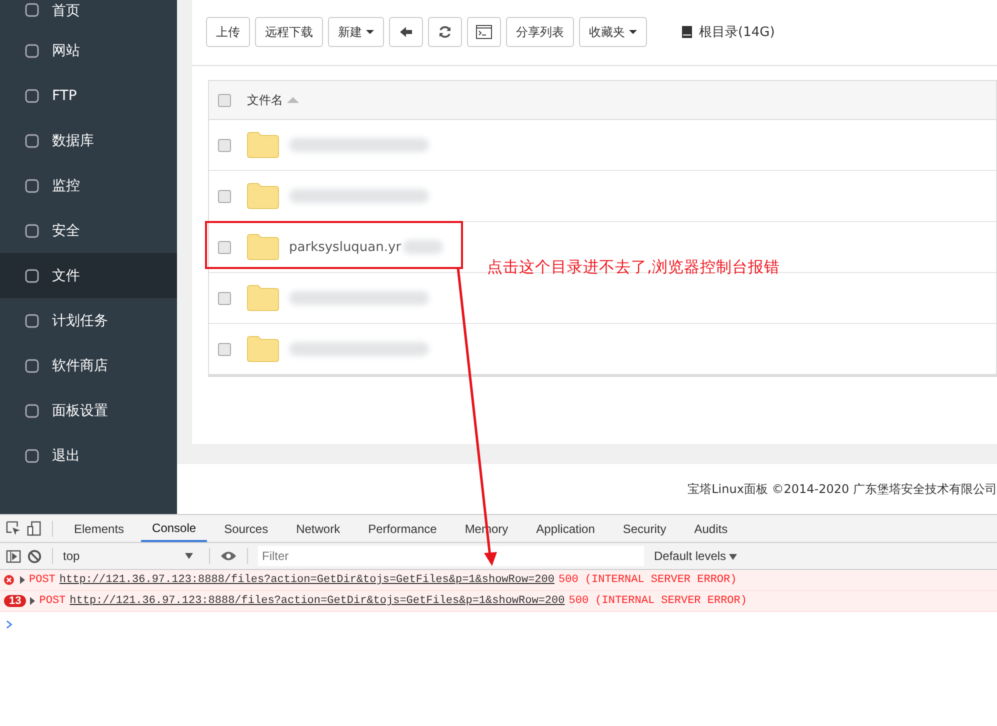  Describe the element at coordinates (289, 32) in the screenshot. I see `toolbar-button: 远程下载` at that location.